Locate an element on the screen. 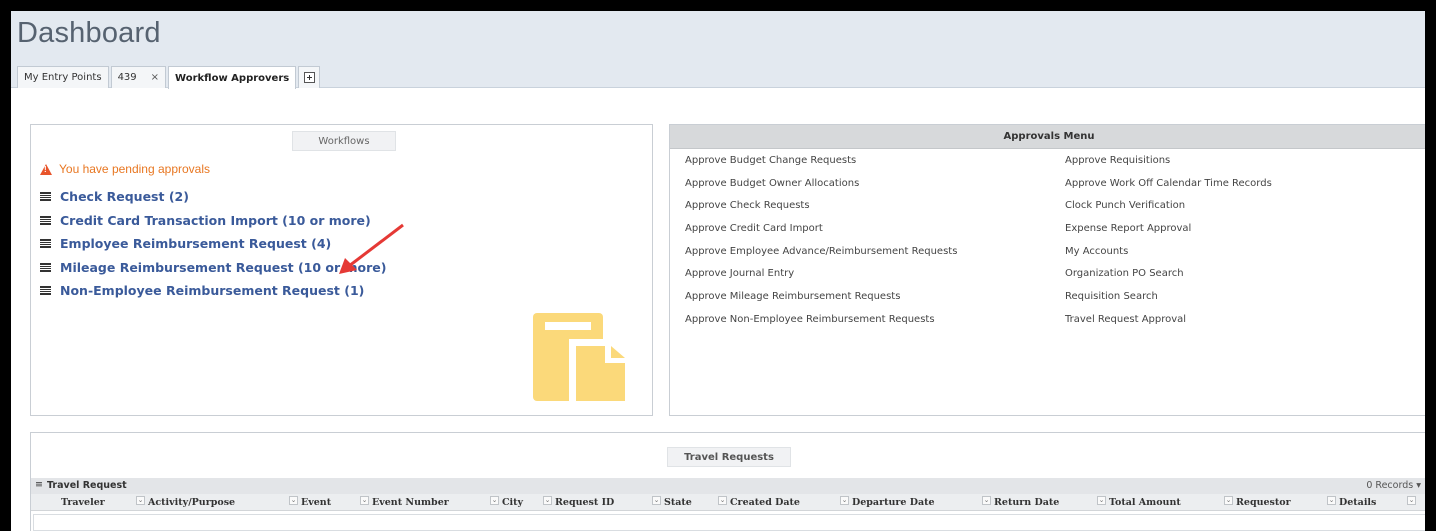  tab-bar: My Entry Points 439 × Workflow Approvers is located at coordinates (169, 77).